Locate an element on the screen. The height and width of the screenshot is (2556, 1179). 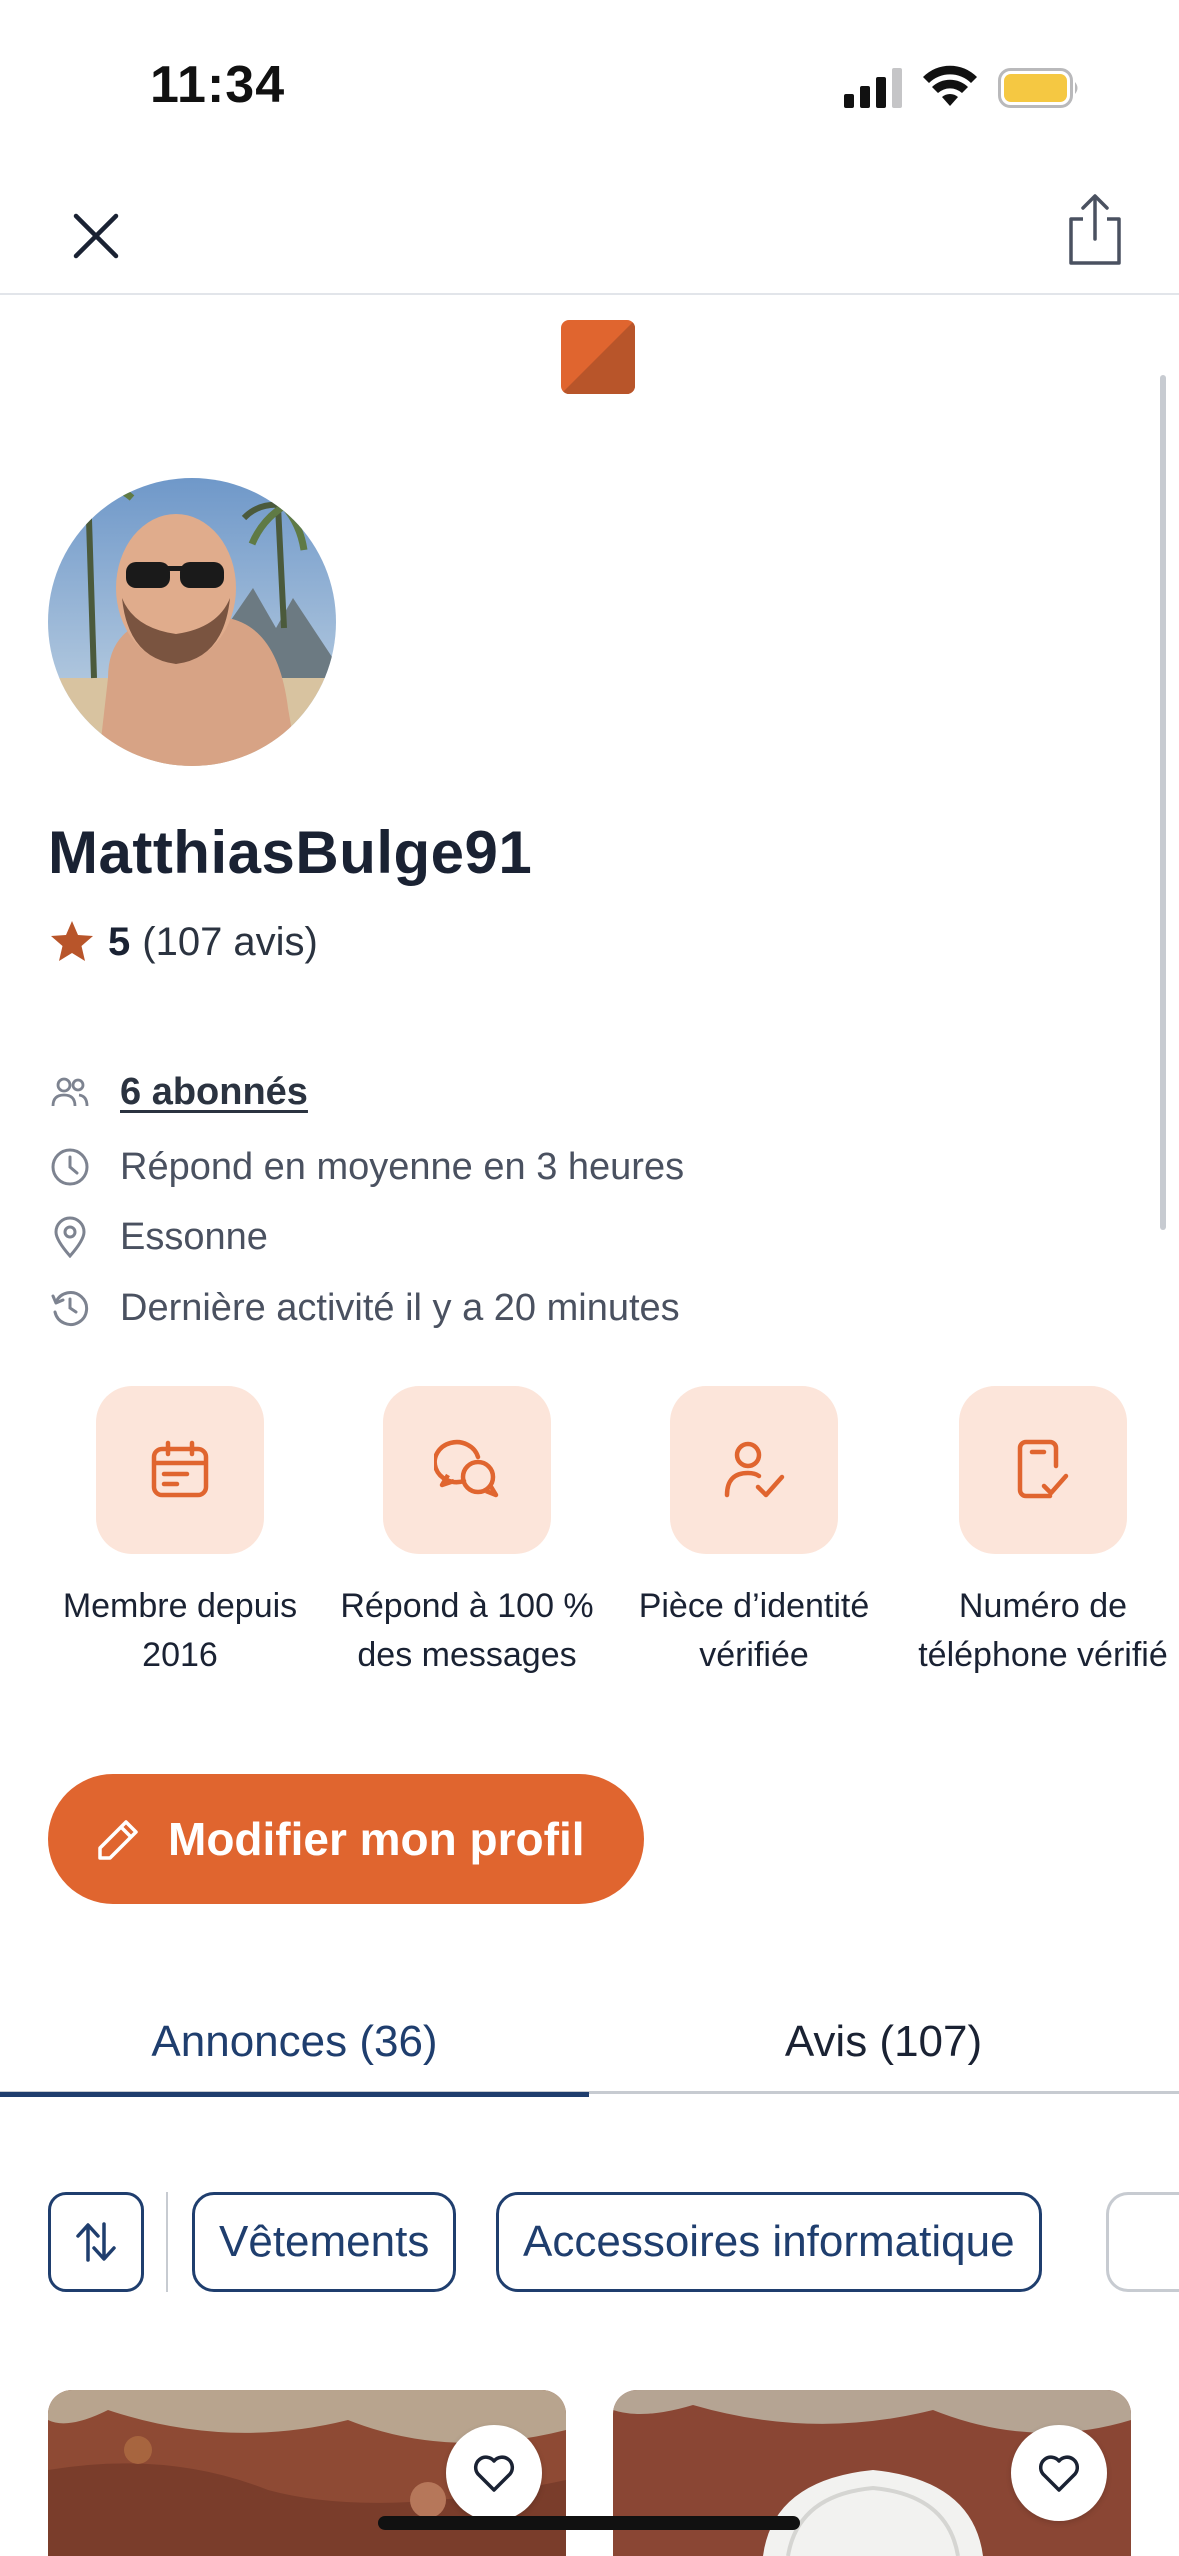
pencil-icon is located at coordinates (118, 1840).